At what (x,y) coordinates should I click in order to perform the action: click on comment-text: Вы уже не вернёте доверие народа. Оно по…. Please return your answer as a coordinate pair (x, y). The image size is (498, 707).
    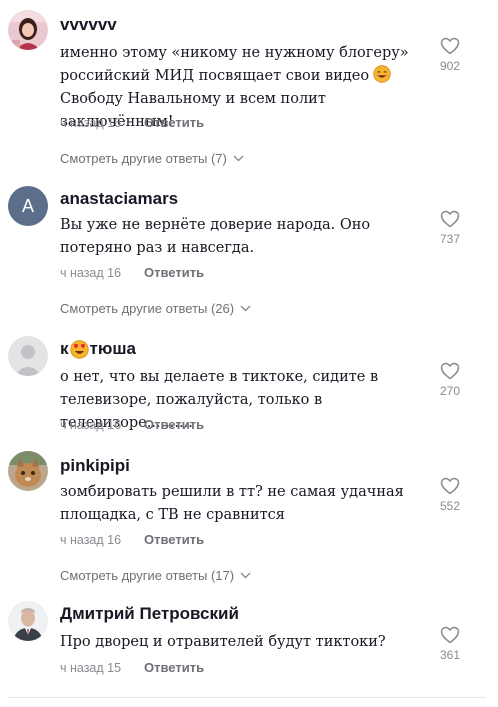
    Looking at the image, I should click on (215, 236).